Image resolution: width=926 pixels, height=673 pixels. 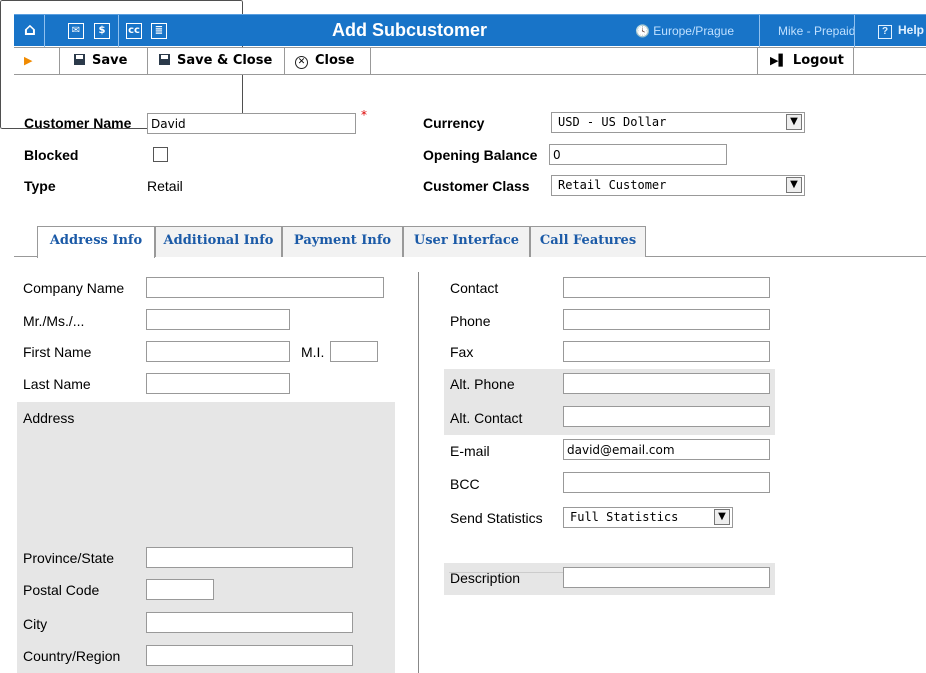 What do you see at coordinates (313, 352) in the screenshot?
I see `mi-label: M.I.` at bounding box center [313, 352].